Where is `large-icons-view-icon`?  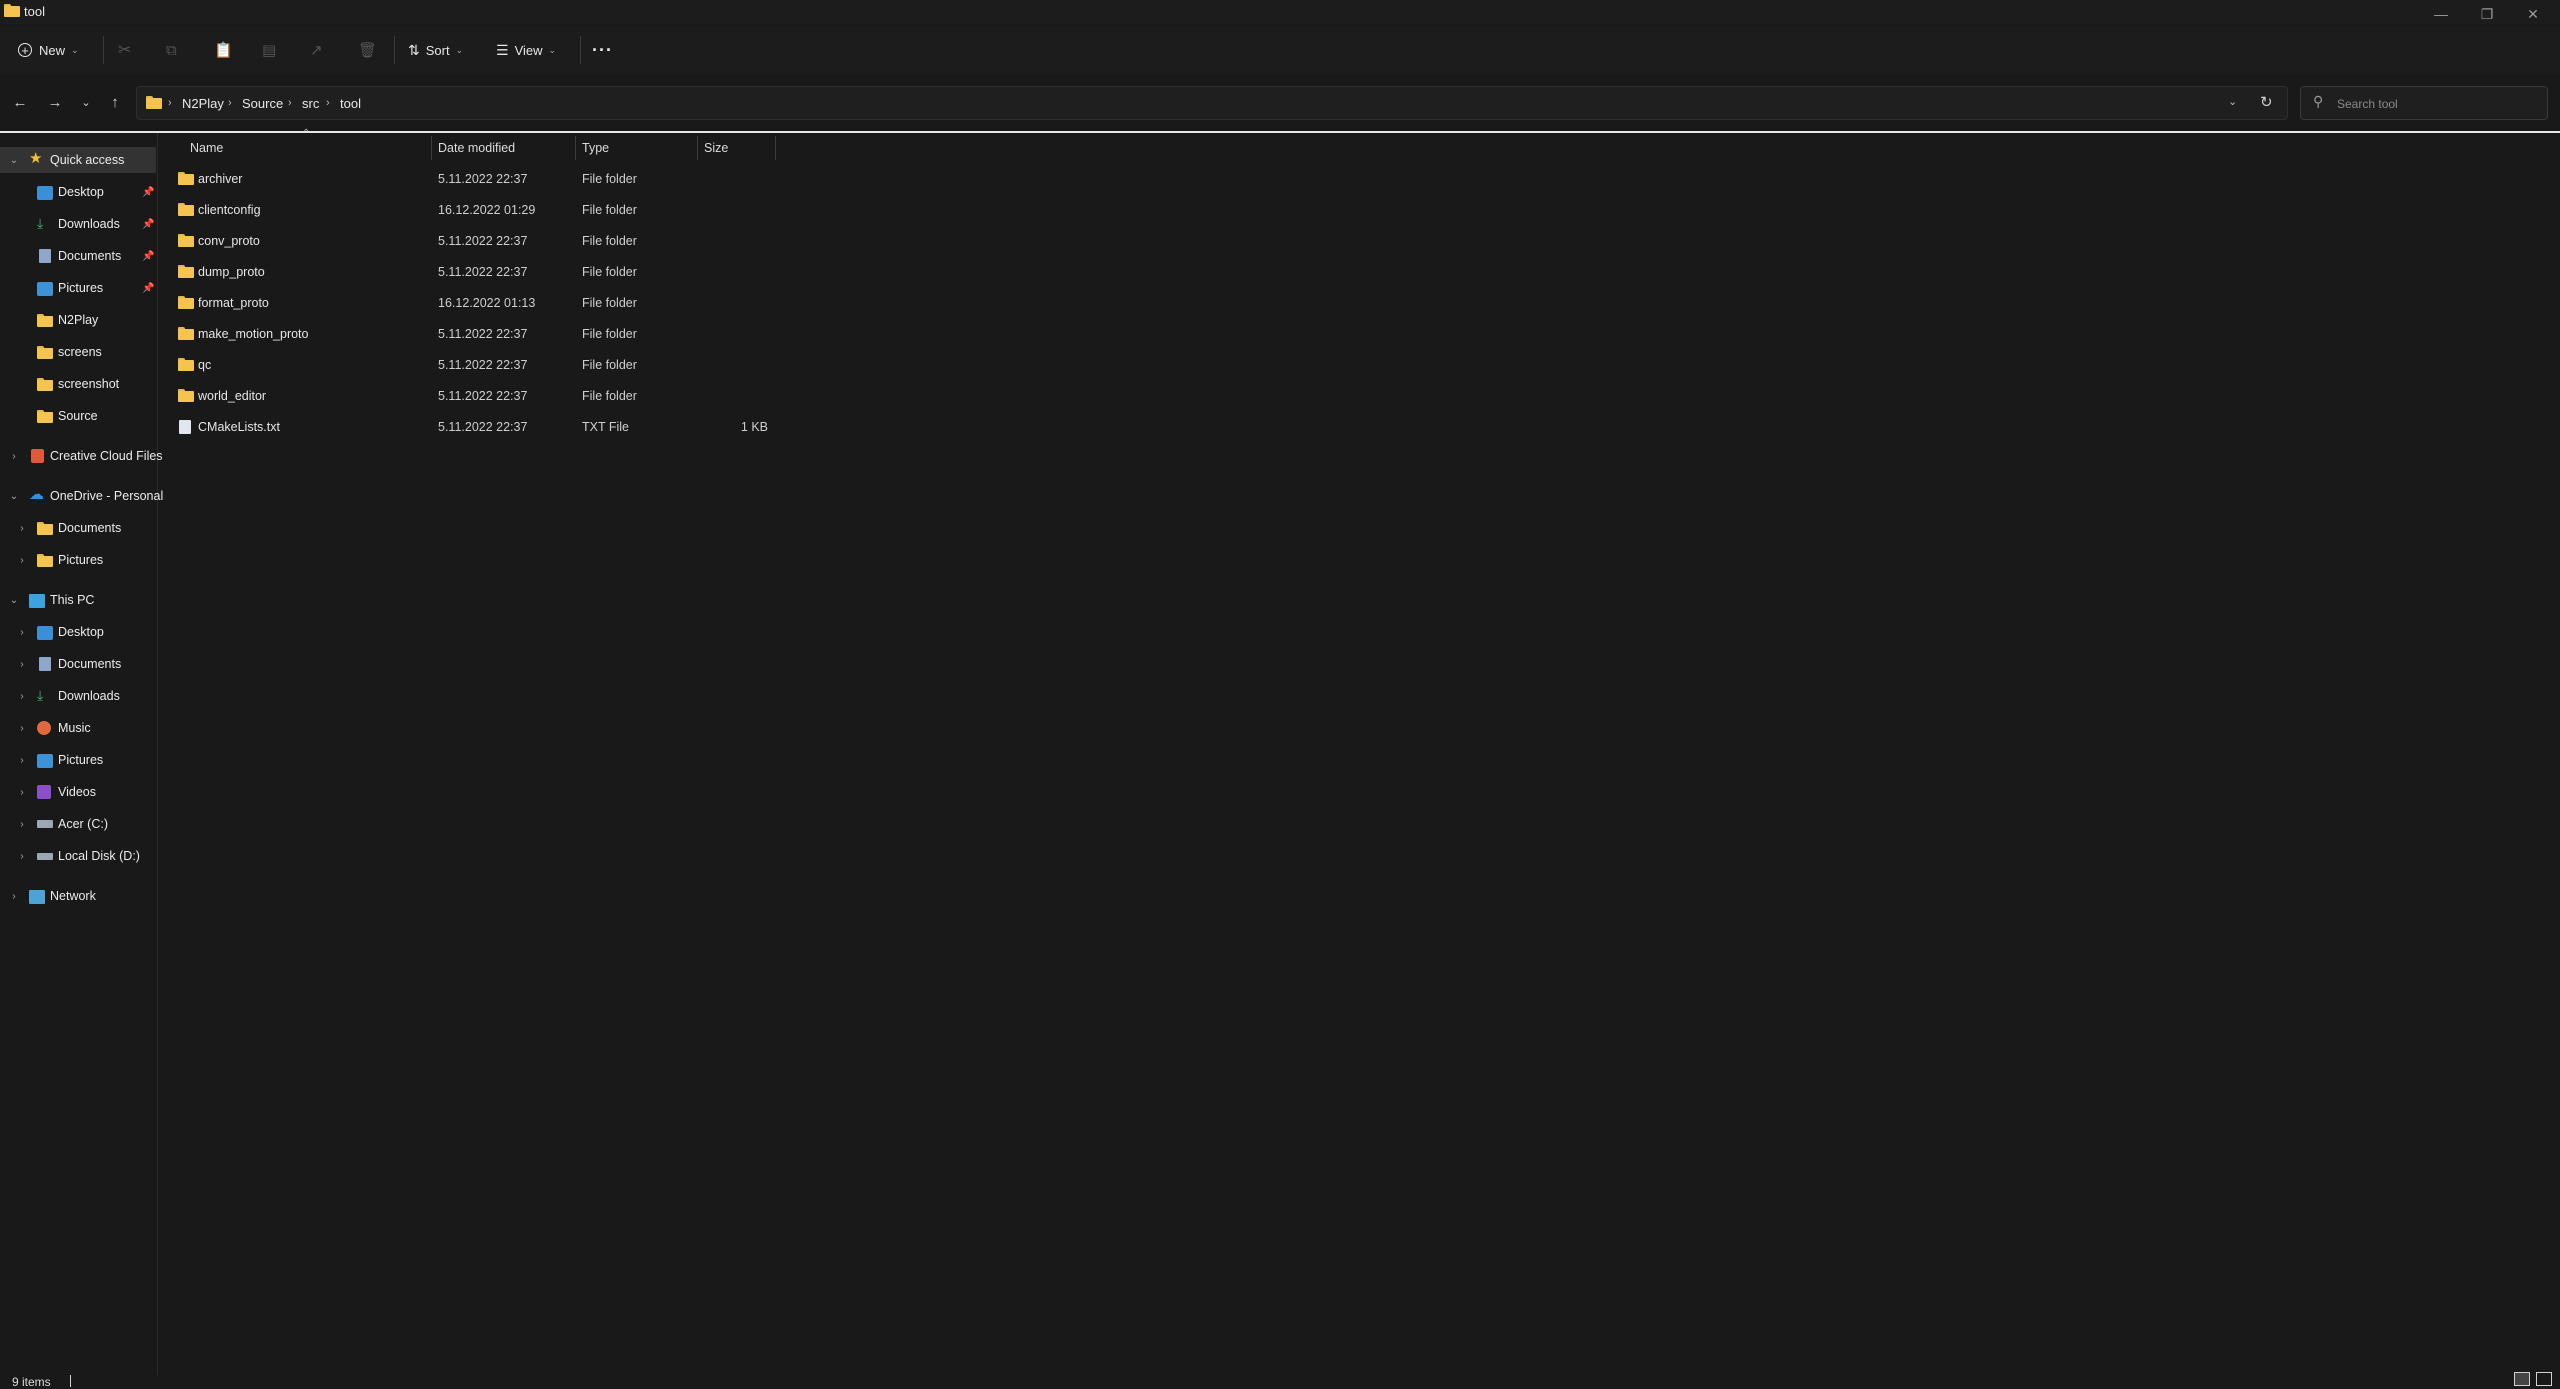
large-icons-view-icon is located at coordinates (2544, 1379).